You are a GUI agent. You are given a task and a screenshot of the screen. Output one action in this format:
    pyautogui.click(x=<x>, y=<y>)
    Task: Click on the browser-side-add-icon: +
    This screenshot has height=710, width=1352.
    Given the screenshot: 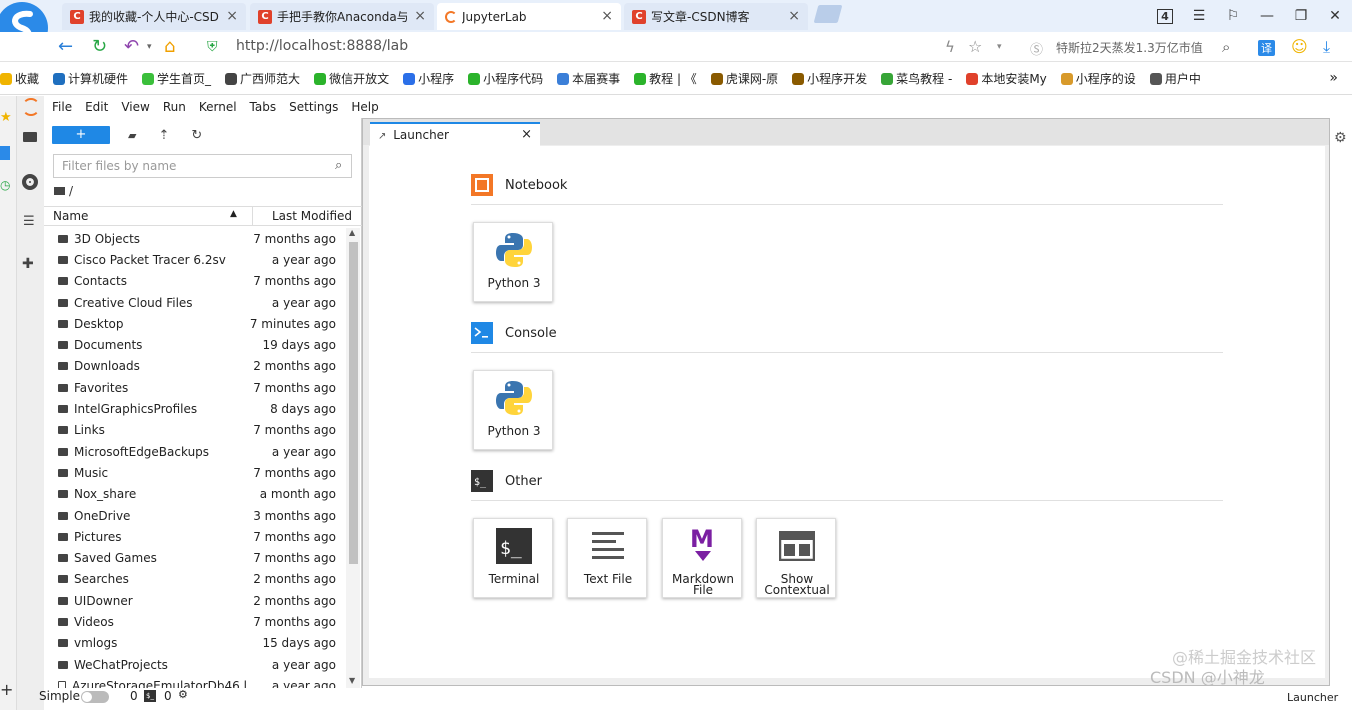 What is the action you would take?
    pyautogui.click(x=6, y=689)
    